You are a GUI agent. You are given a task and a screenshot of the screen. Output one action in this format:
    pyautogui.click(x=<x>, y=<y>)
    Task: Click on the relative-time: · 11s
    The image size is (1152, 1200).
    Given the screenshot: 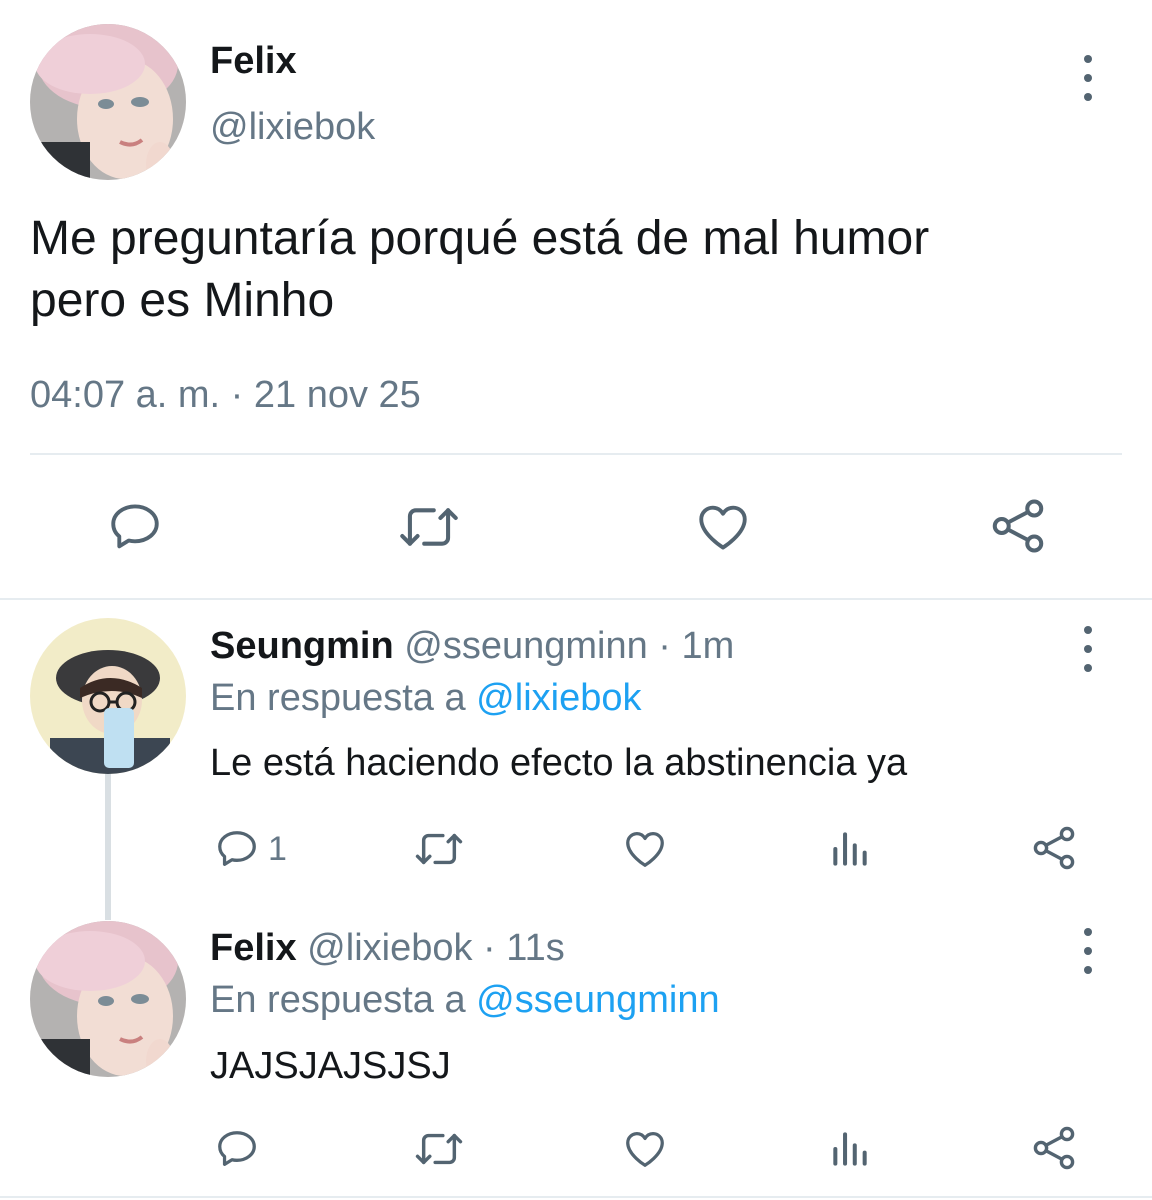 What is the action you would take?
    pyautogui.click(x=524, y=948)
    